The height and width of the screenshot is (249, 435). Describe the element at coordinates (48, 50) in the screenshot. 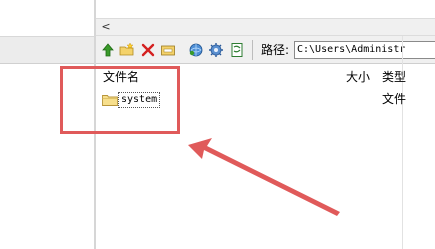

I see `left-pane-strip` at that location.